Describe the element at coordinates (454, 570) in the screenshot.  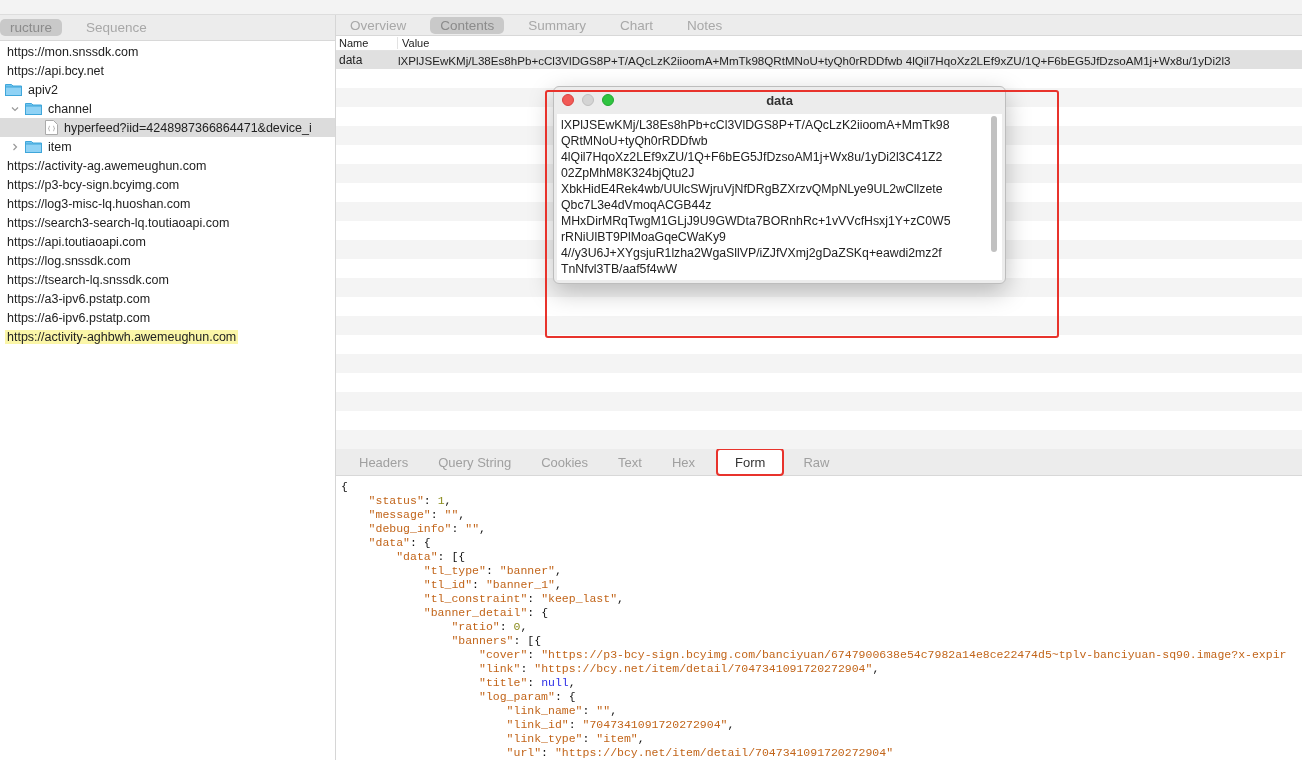
I see `code-token: "tl_type"` at that location.